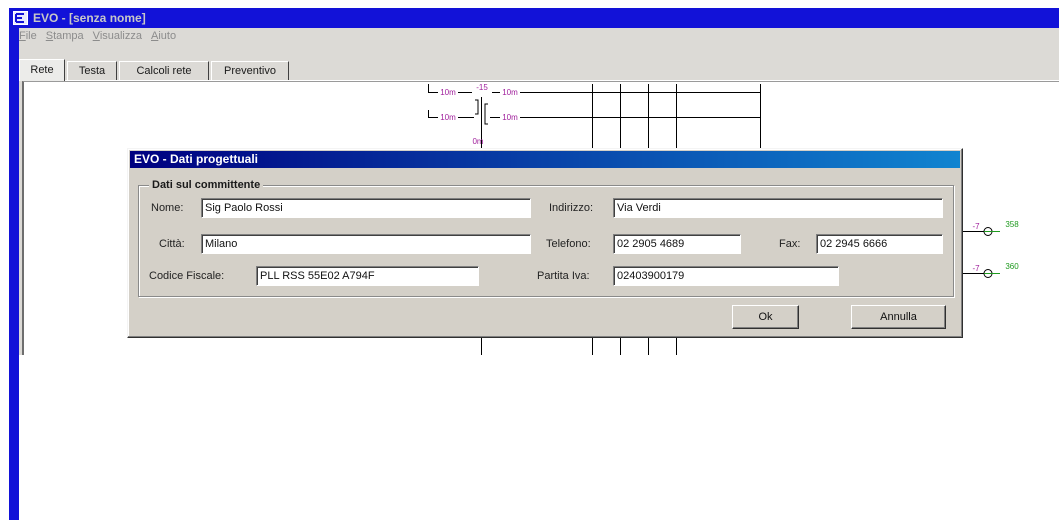 This screenshot has height=520, width=1059. What do you see at coordinates (42, 70) in the screenshot?
I see `tab-rete: Rete` at bounding box center [42, 70].